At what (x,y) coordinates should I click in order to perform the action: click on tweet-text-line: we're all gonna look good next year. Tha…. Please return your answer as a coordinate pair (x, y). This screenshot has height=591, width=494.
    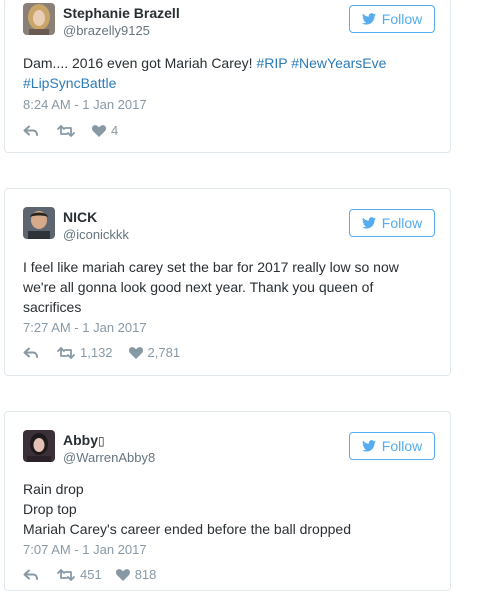
    Looking at the image, I should click on (198, 287).